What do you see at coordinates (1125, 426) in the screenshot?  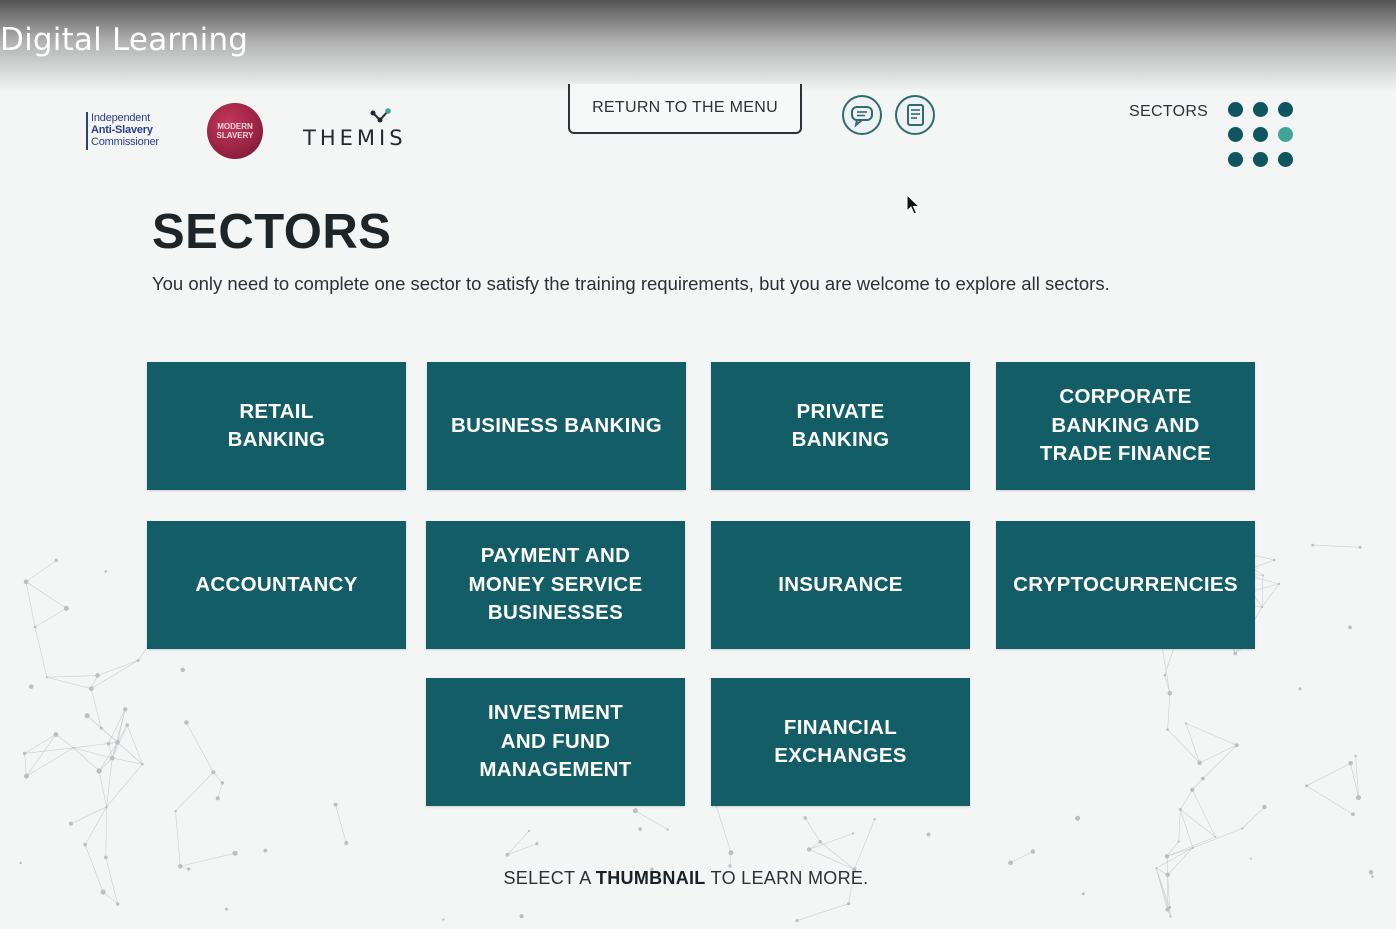 I see `tile-corporate-banking: CORPORATE BANKING AND TRADE FINANCE` at bounding box center [1125, 426].